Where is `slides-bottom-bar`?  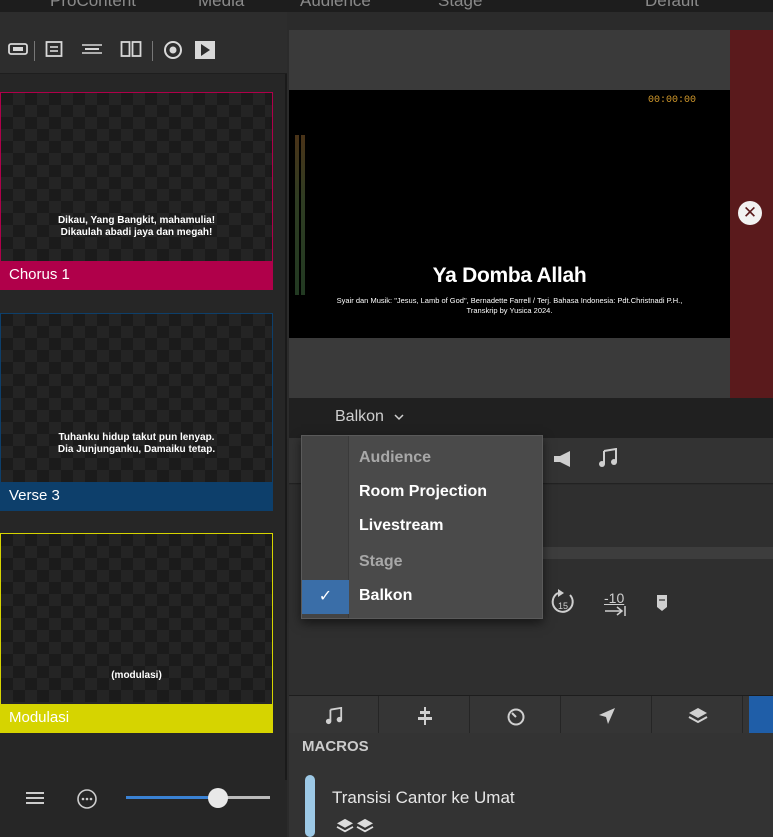
slides-bottom-bar is located at coordinates (143, 808).